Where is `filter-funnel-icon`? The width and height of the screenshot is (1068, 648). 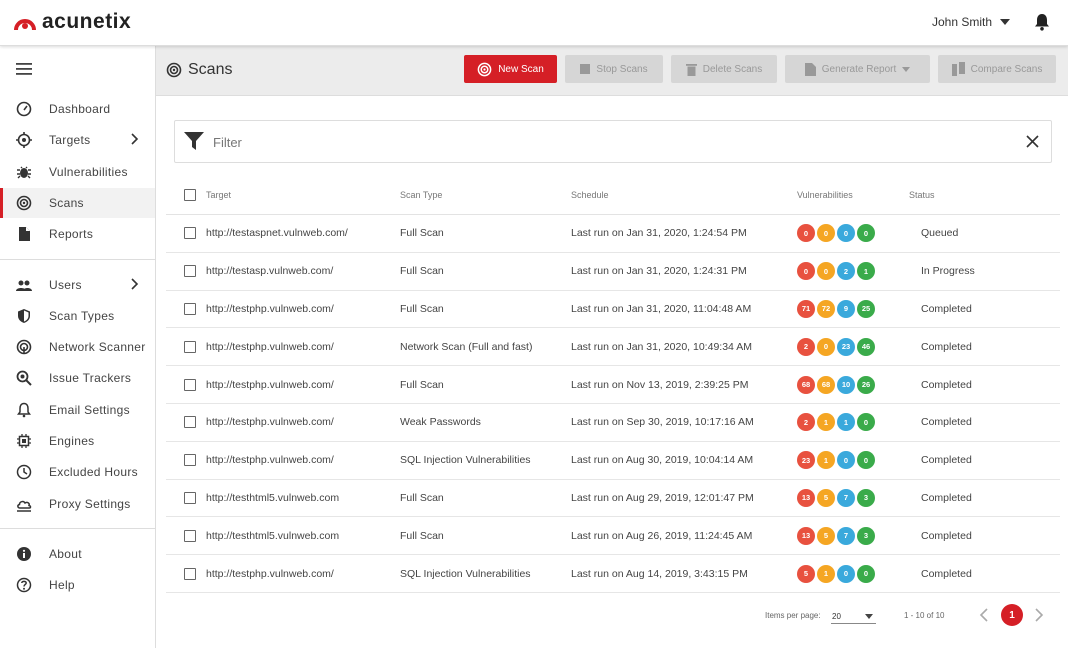
filter-funnel-icon is located at coordinates (194, 141).